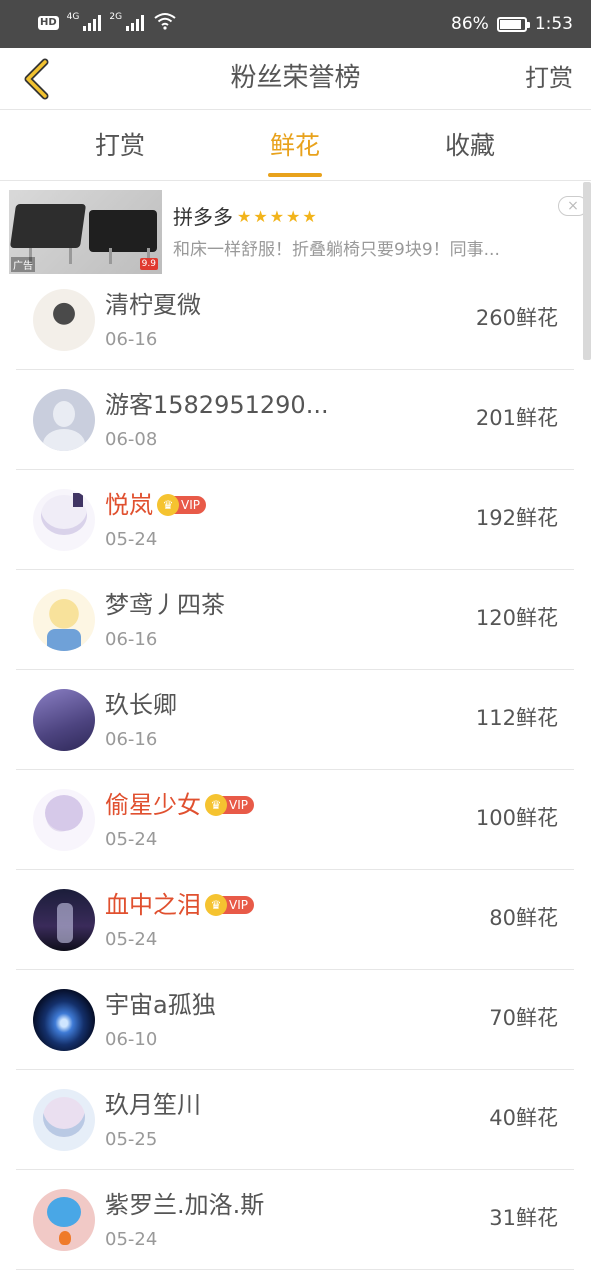 The width and height of the screenshot is (591, 1280). I want to click on flower-amount: 100鲜花, so click(516, 818).